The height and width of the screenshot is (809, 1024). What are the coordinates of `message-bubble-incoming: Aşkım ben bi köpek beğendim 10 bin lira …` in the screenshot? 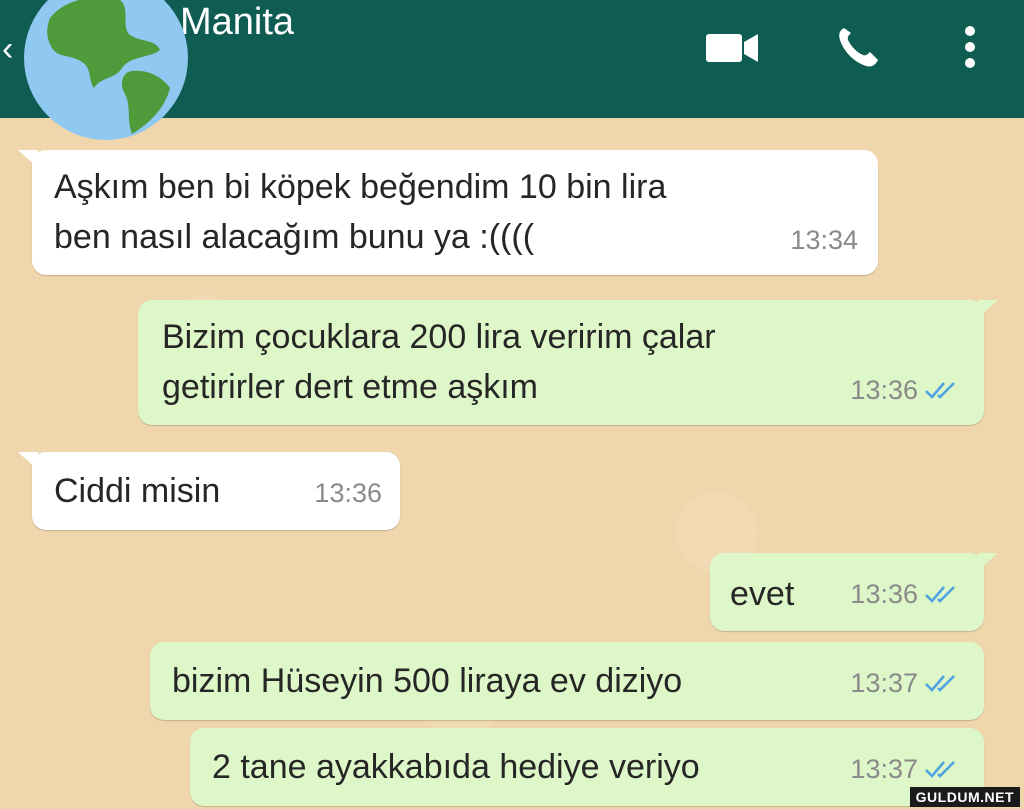 It's located at (448, 212).